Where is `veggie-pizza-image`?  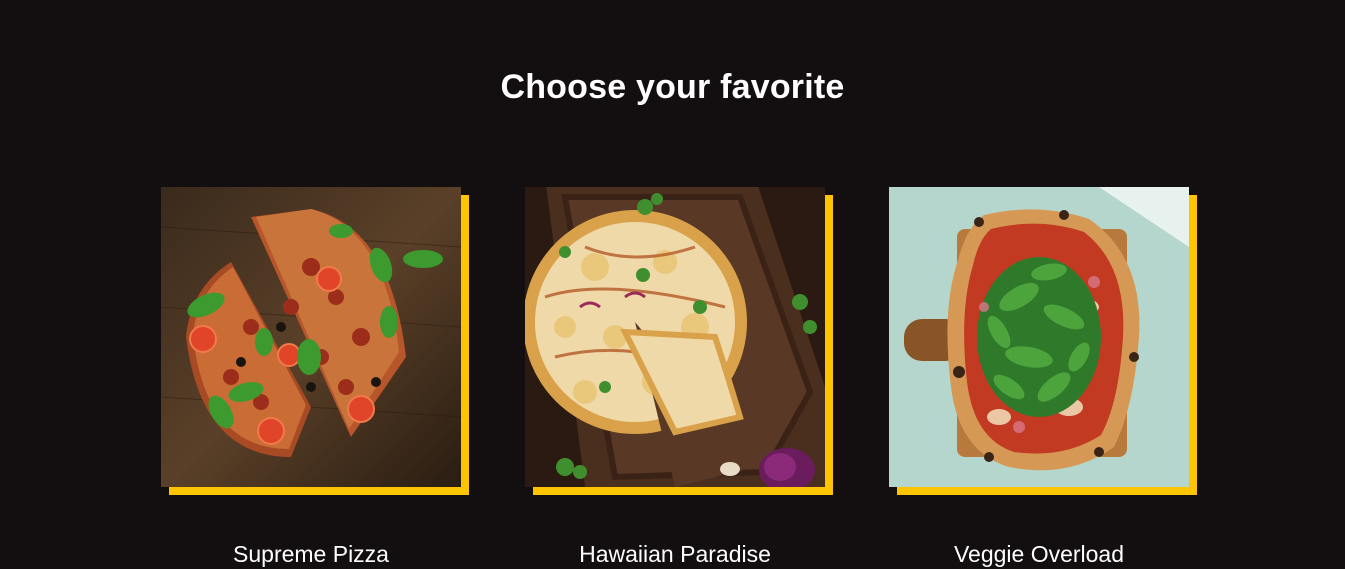
veggie-pizza-image is located at coordinates (1039, 337).